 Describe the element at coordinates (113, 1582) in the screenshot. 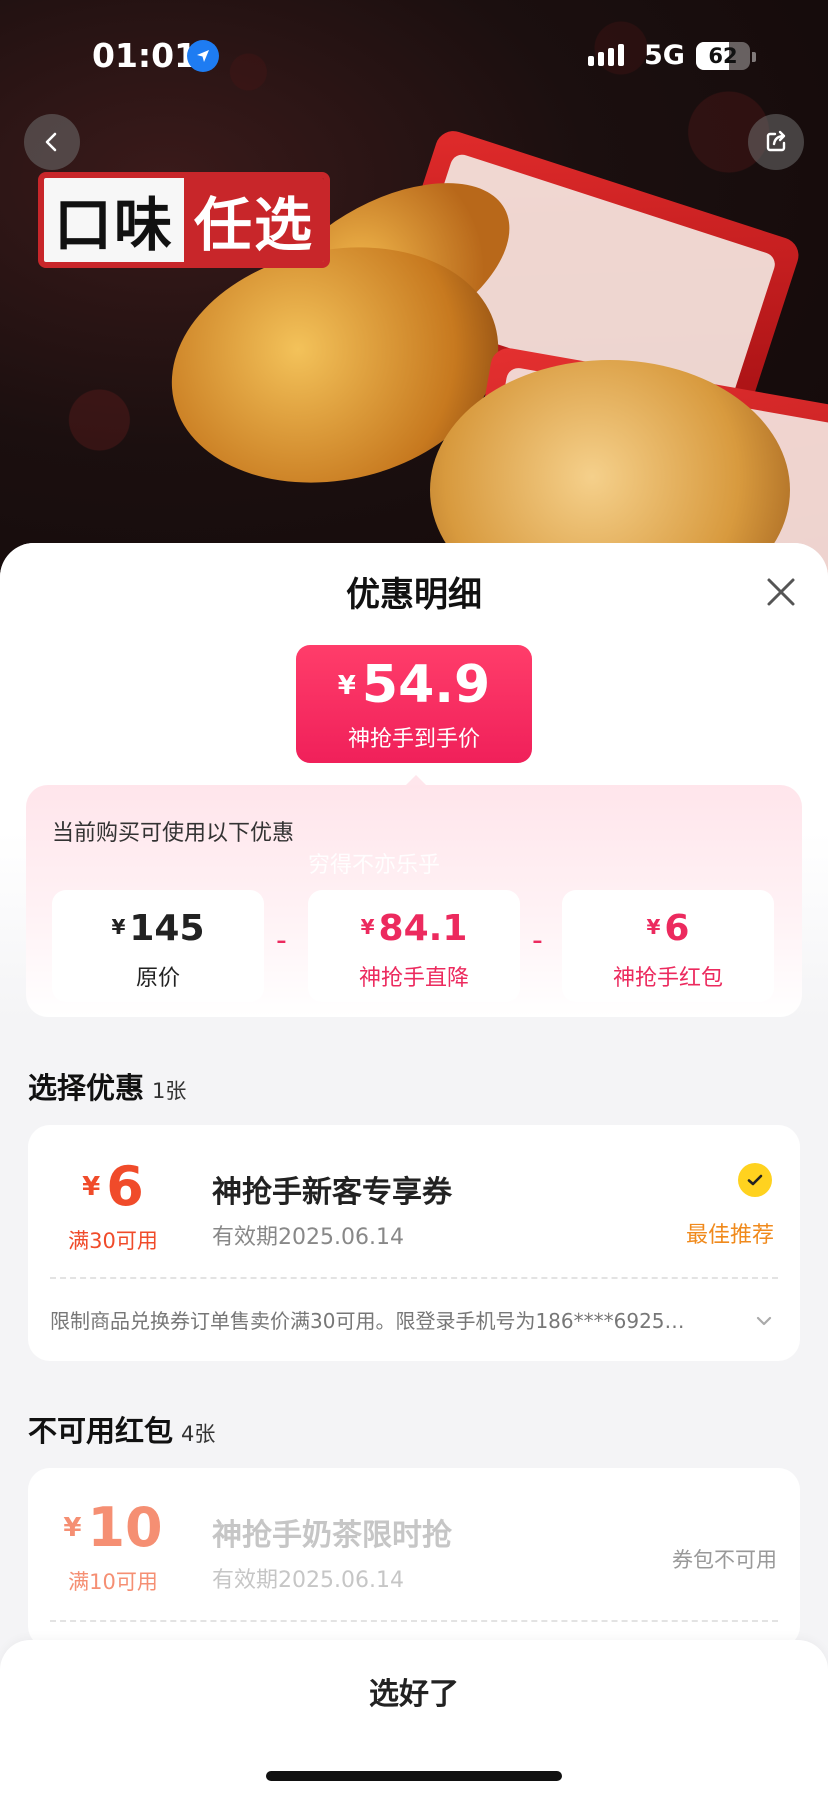

I see `coupon-condition: 满10可用` at that location.